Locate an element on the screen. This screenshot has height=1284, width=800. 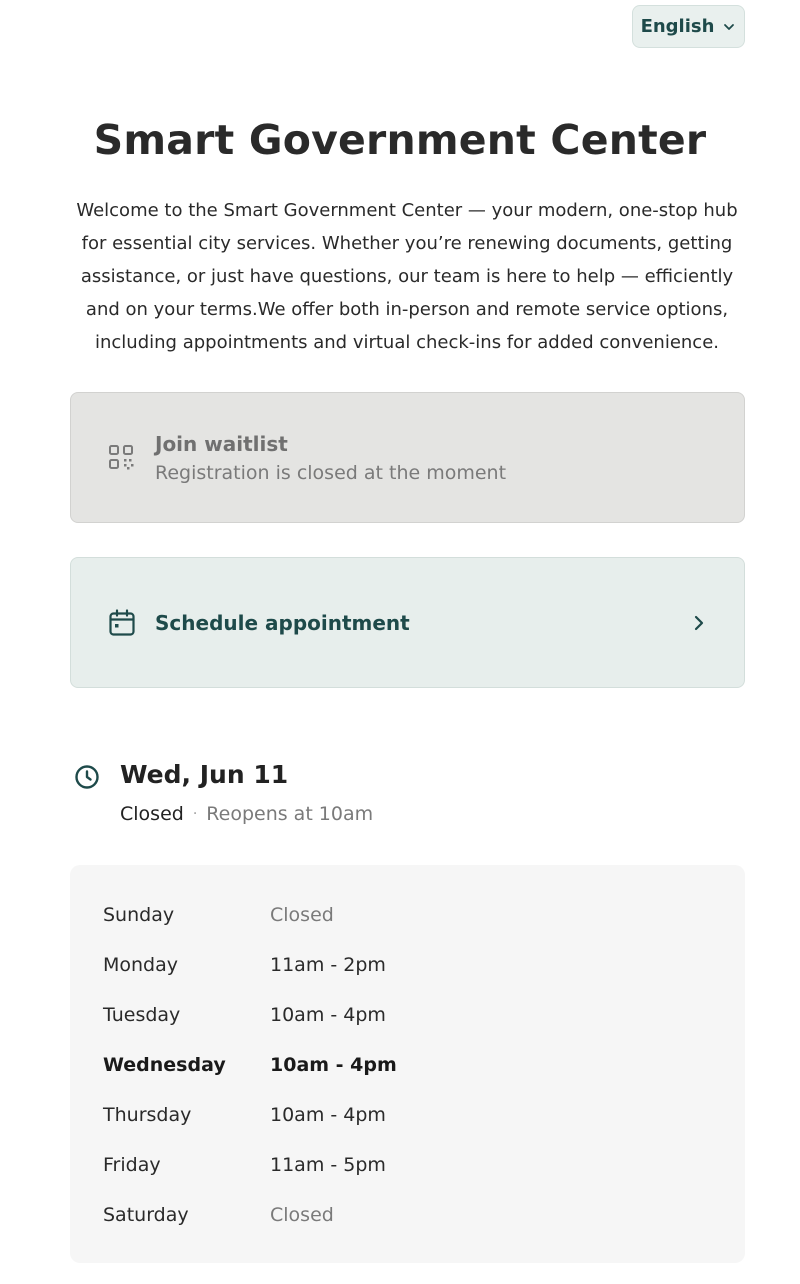
language-selector: English is located at coordinates (688, 26).